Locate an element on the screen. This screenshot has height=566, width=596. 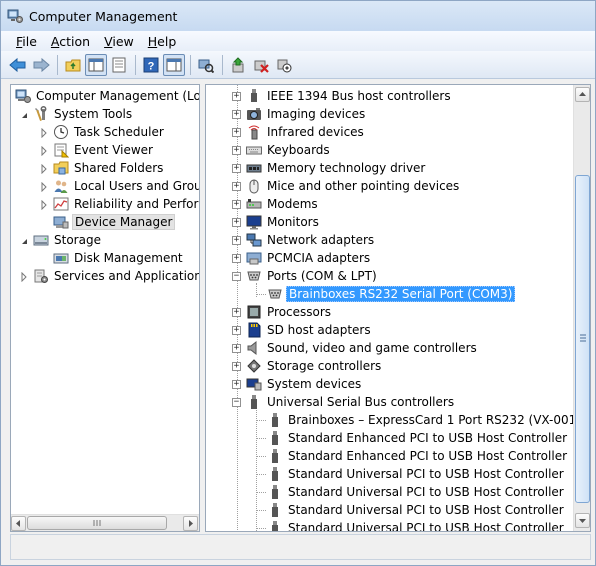
menu-action: Action is located at coordinates (70, 41).